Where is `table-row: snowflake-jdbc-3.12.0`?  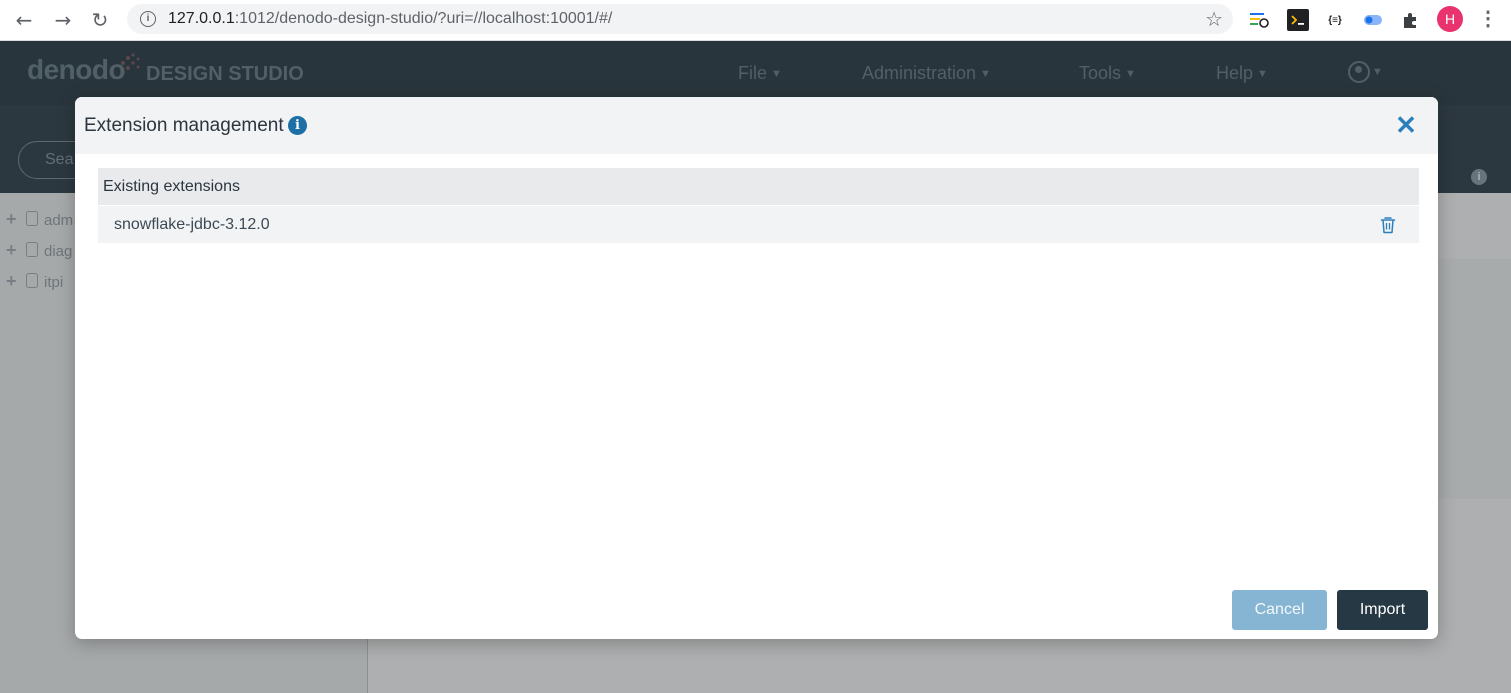 table-row: snowflake-jdbc-3.12.0 is located at coordinates (758, 224).